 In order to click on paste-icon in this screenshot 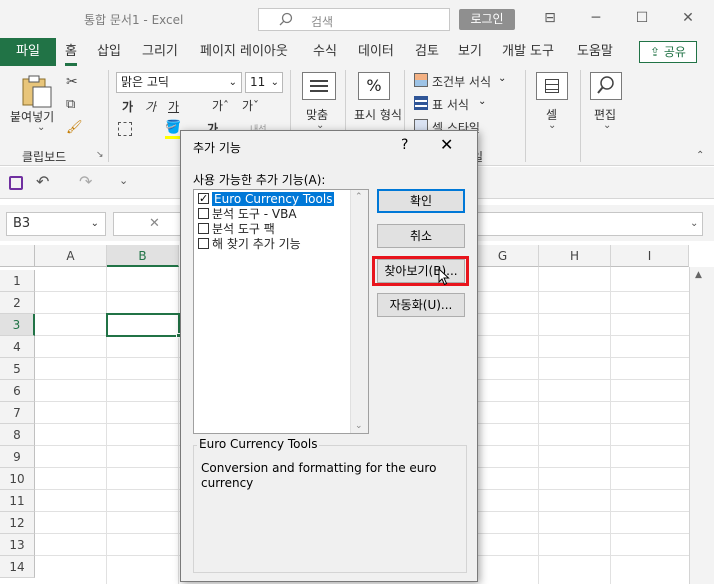, I will do `click(37, 91)`.